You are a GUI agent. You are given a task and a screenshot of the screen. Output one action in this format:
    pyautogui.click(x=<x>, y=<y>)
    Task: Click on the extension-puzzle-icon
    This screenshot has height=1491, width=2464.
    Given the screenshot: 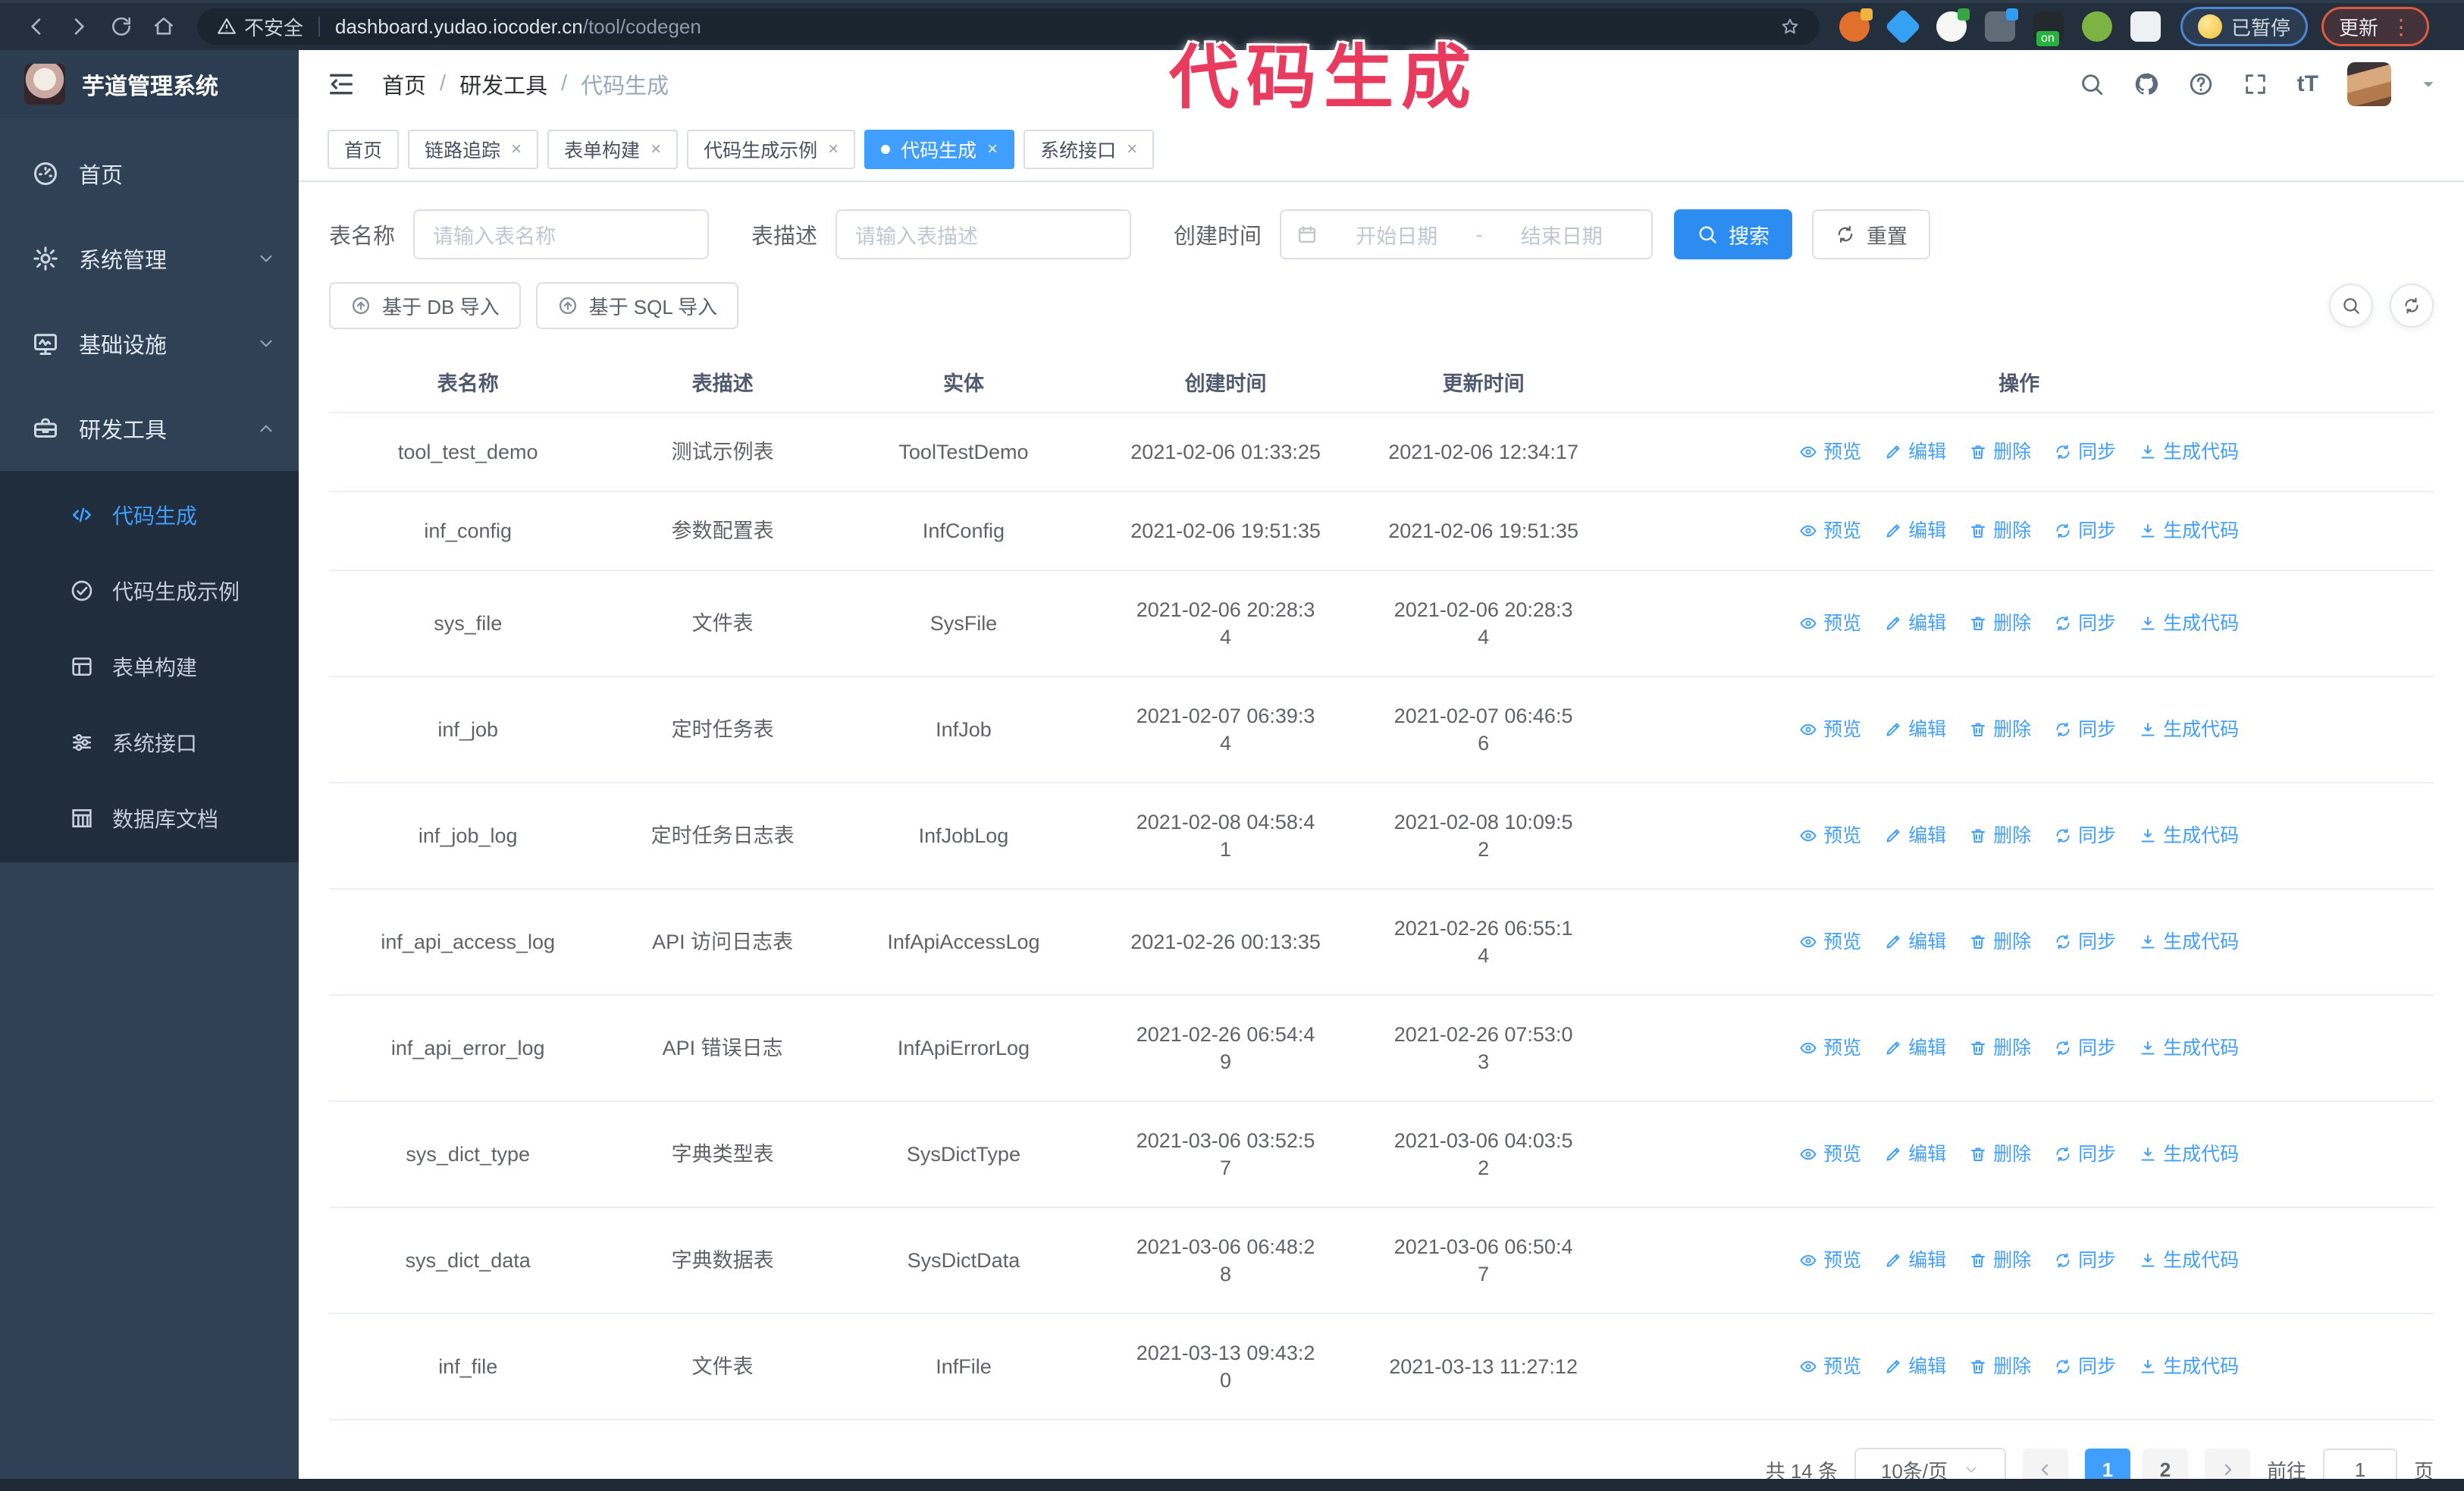 What is the action you would take?
    pyautogui.click(x=2146, y=26)
    